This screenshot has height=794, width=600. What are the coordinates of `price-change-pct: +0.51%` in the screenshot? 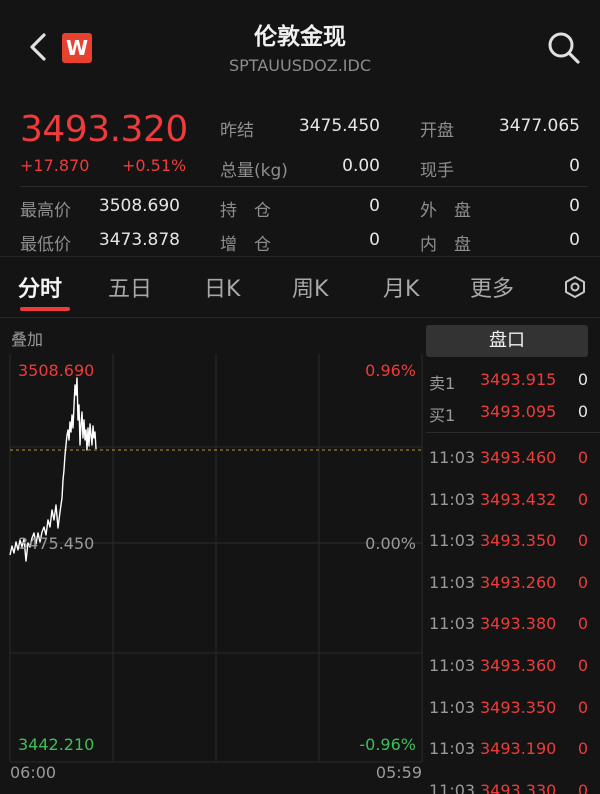 It's located at (154, 165).